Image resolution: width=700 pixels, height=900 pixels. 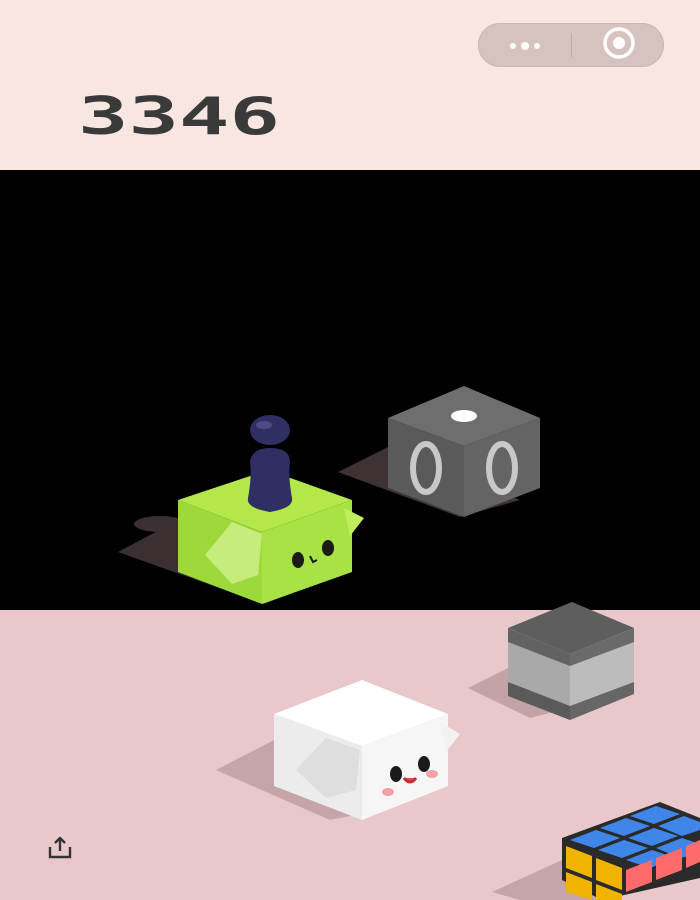 I want to click on player-piece, so click(x=270, y=463).